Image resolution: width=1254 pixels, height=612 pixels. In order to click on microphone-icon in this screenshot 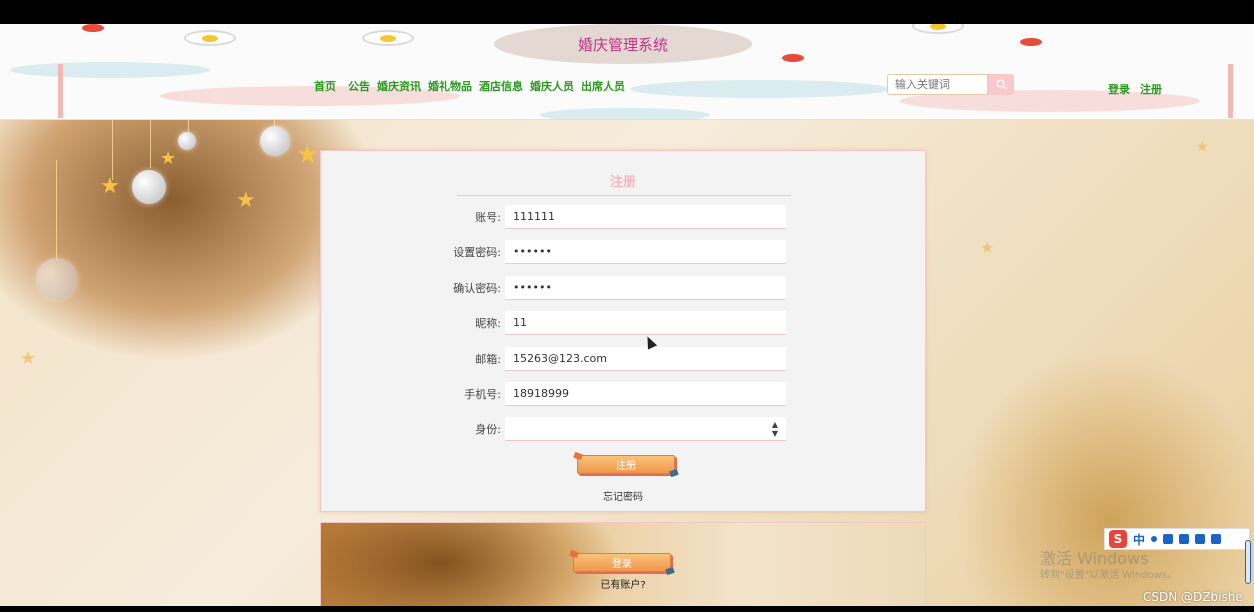, I will do `click(1168, 539)`.